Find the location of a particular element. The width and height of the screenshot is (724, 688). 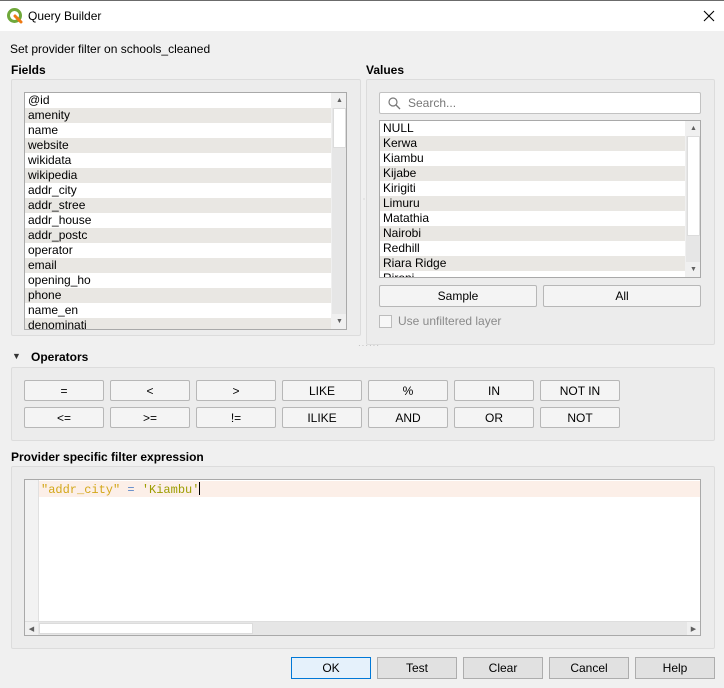

value-list-item: Kerwa is located at coordinates (540, 143).